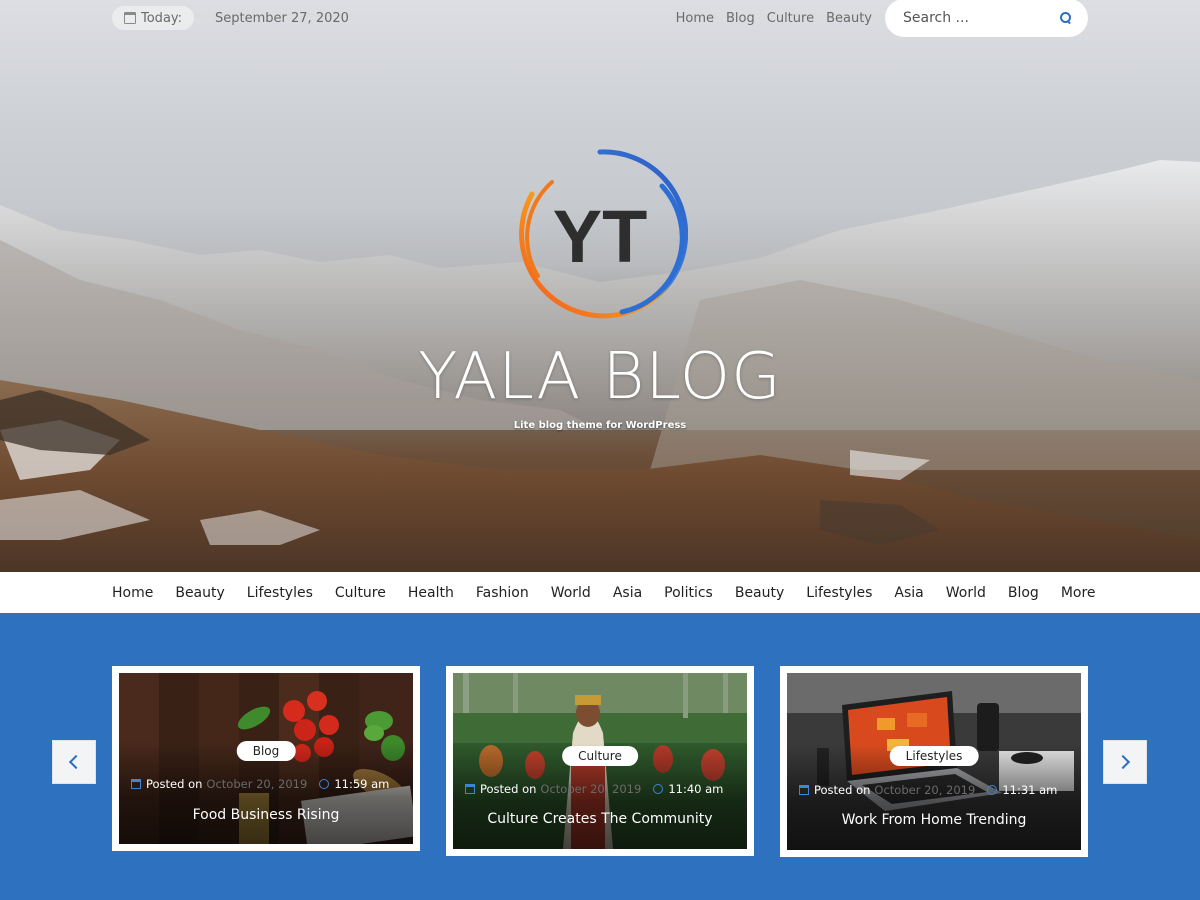 The image size is (1200, 900). What do you see at coordinates (934, 756) in the screenshot?
I see `category-pill: Lifestyles` at bounding box center [934, 756].